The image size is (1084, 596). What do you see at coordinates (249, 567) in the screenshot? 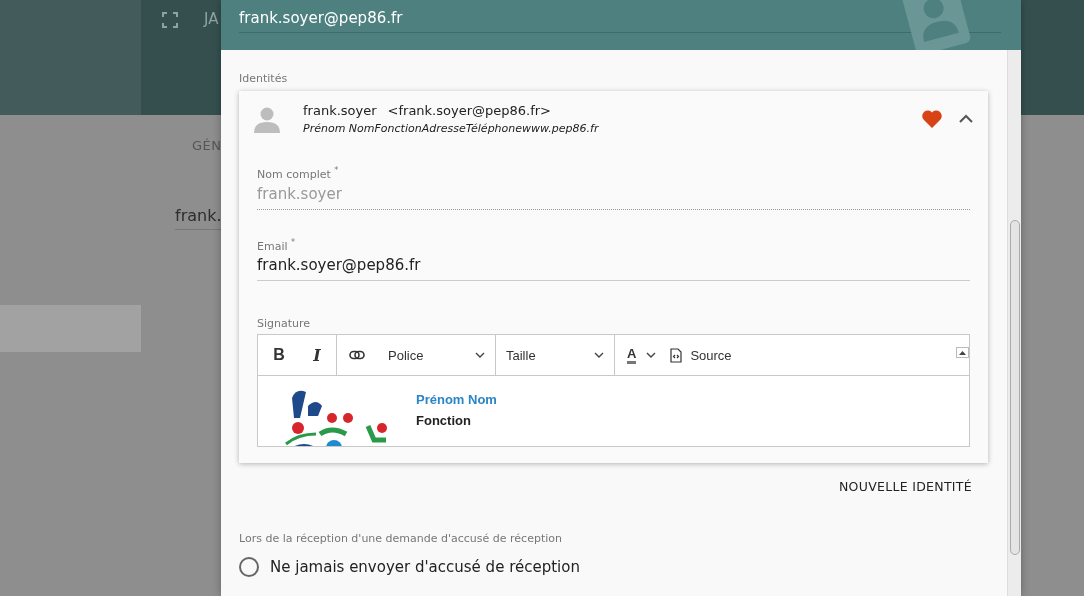
I see `radio-button` at bounding box center [249, 567].